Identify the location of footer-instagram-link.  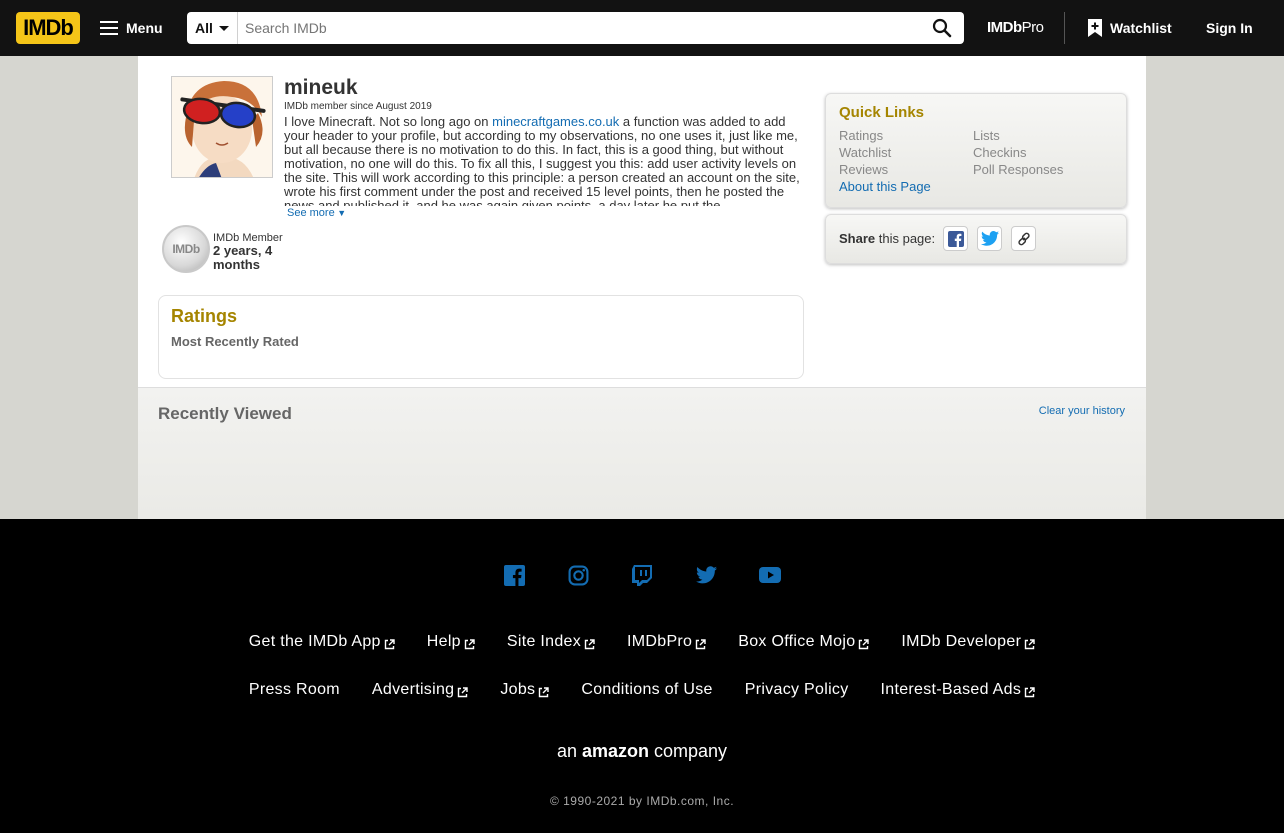
(578, 575).